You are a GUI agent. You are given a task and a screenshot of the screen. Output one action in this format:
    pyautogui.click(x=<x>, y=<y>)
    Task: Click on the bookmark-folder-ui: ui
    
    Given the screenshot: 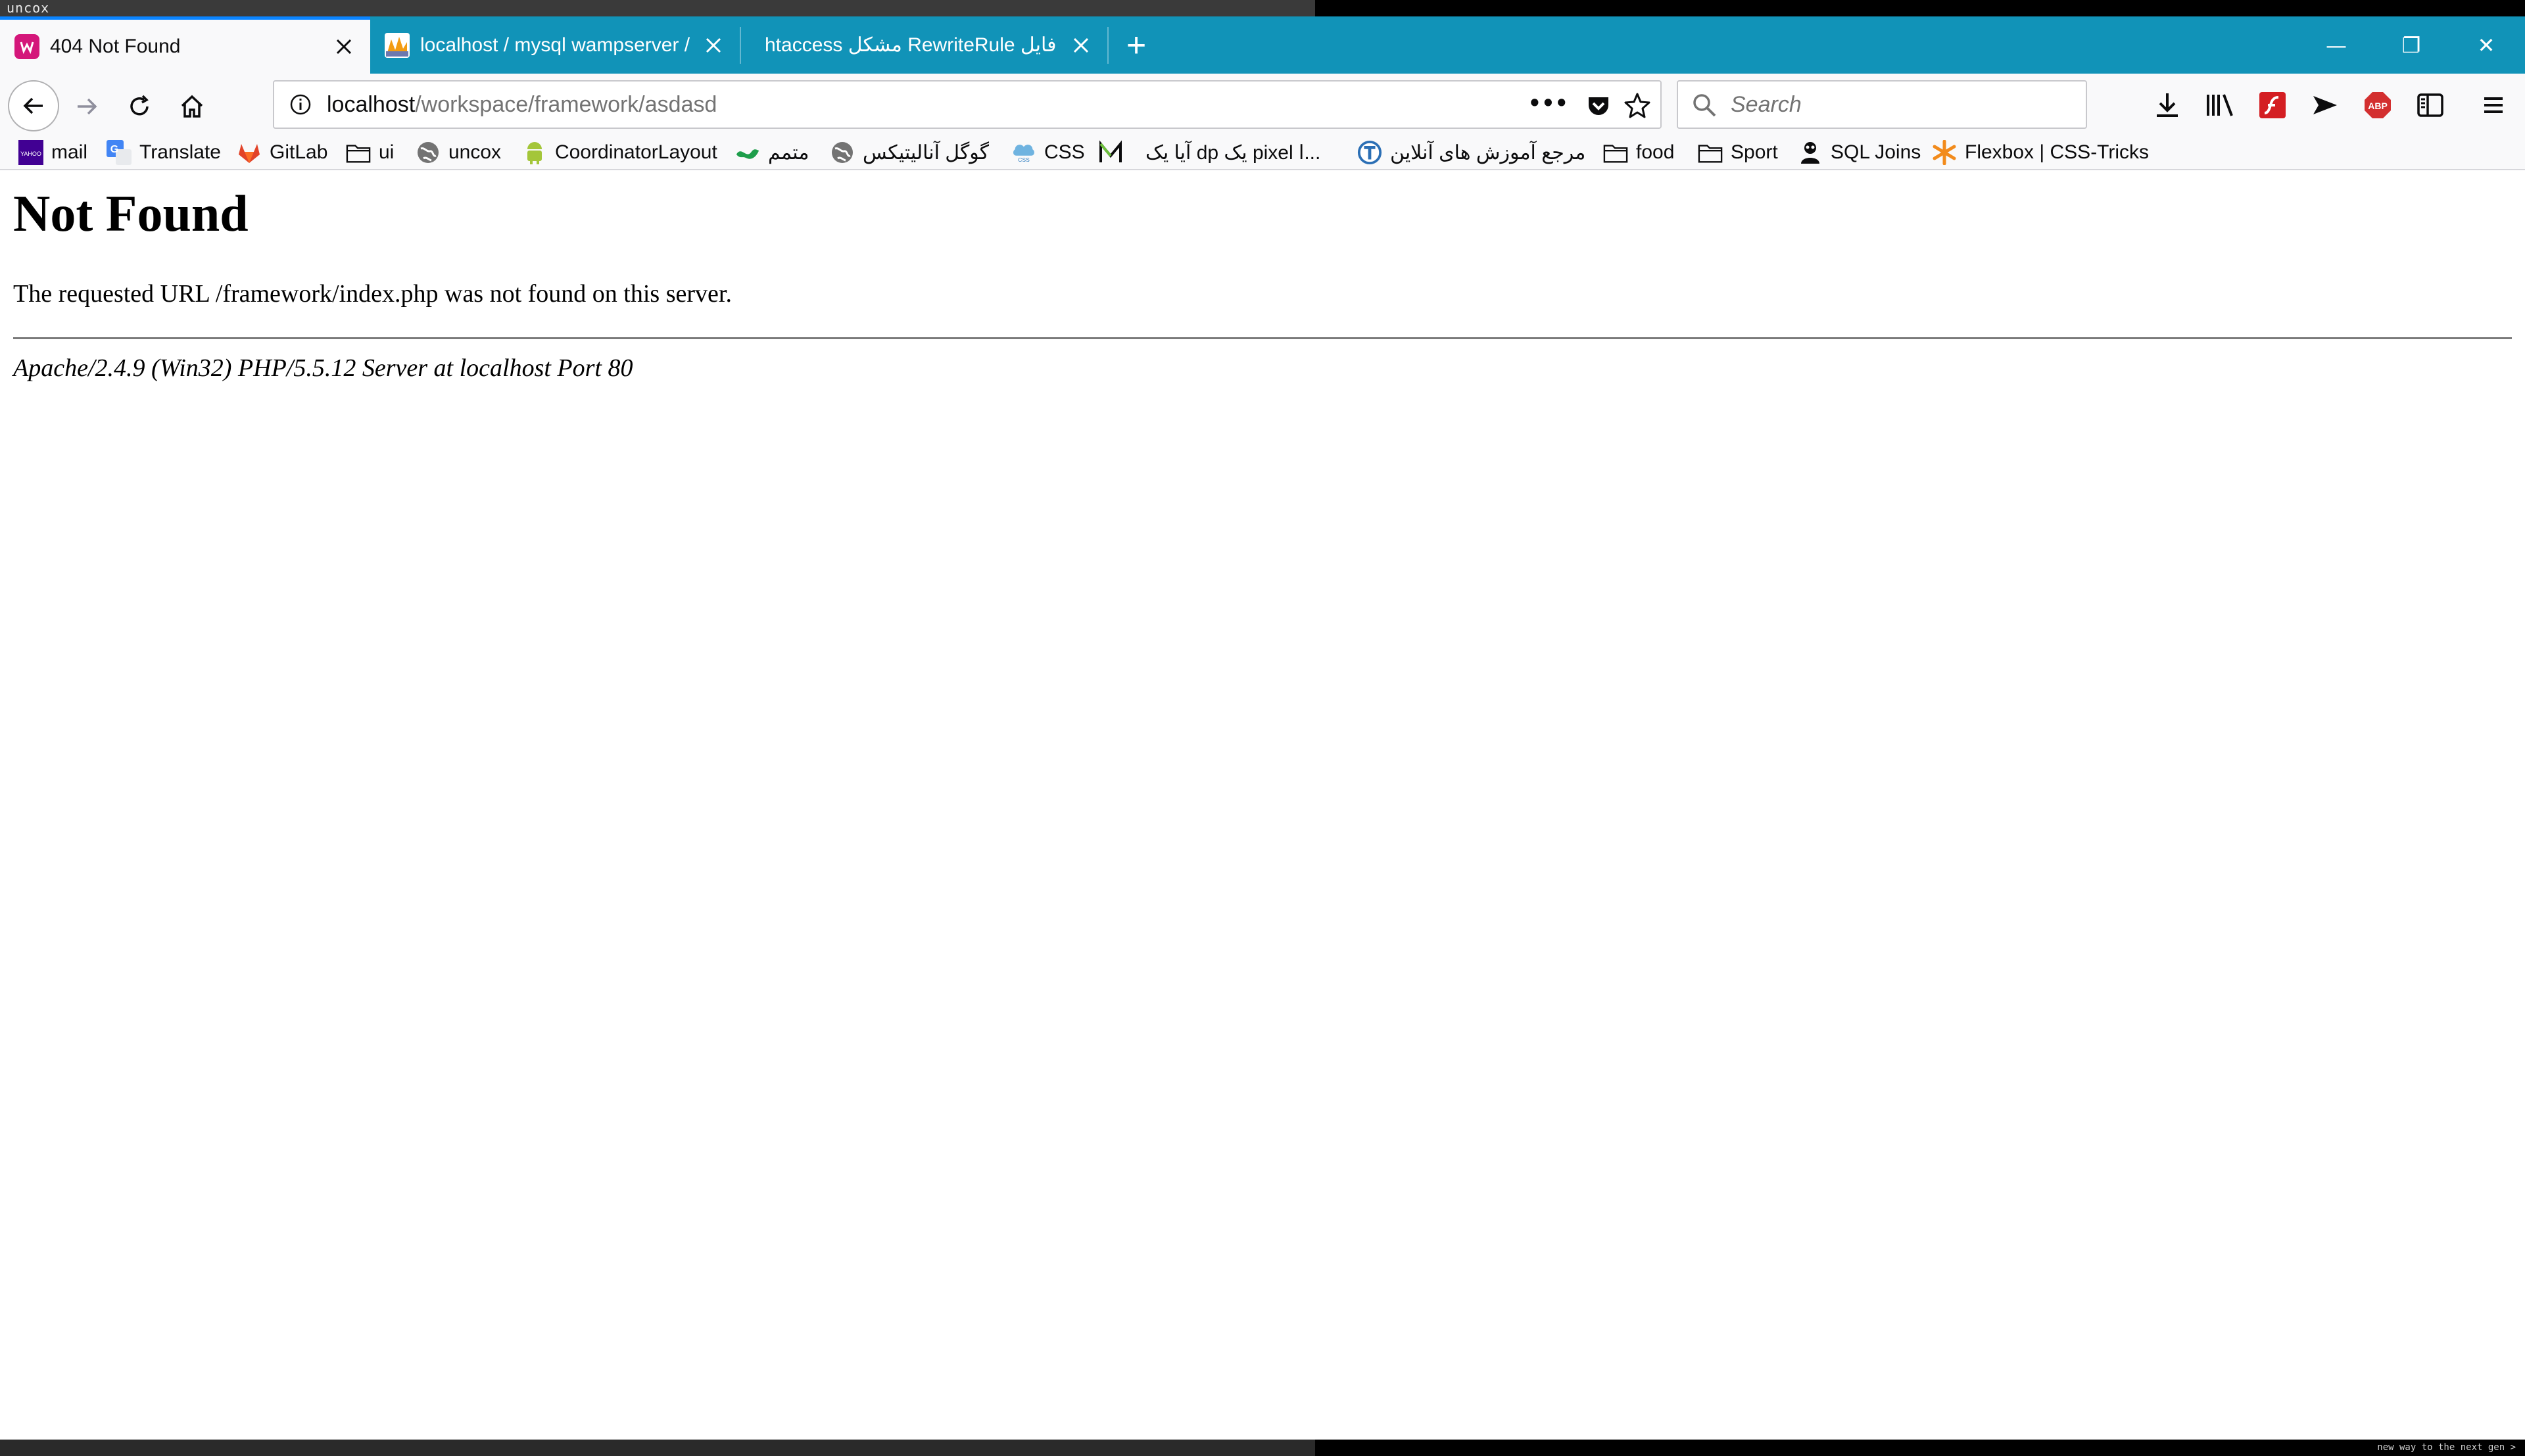 What is the action you would take?
    pyautogui.click(x=370, y=152)
    